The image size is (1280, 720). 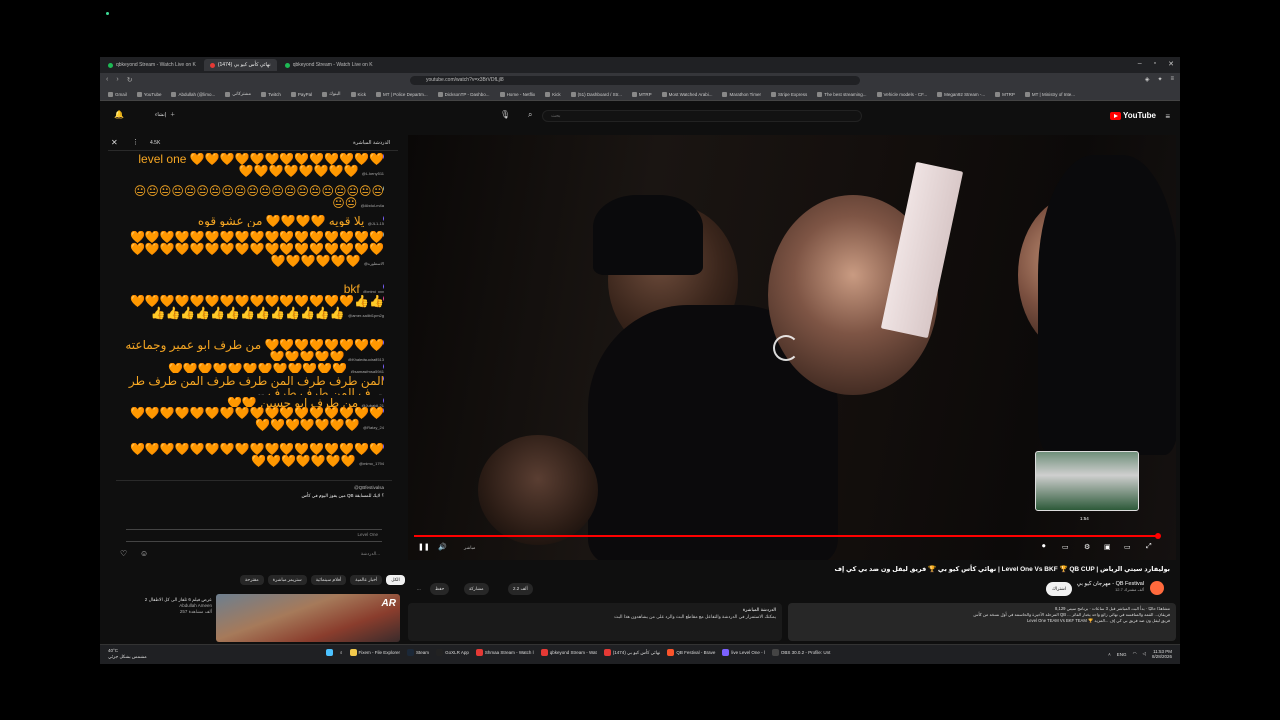 I want to click on maximize-icon: ▫, so click(x=1155, y=64).